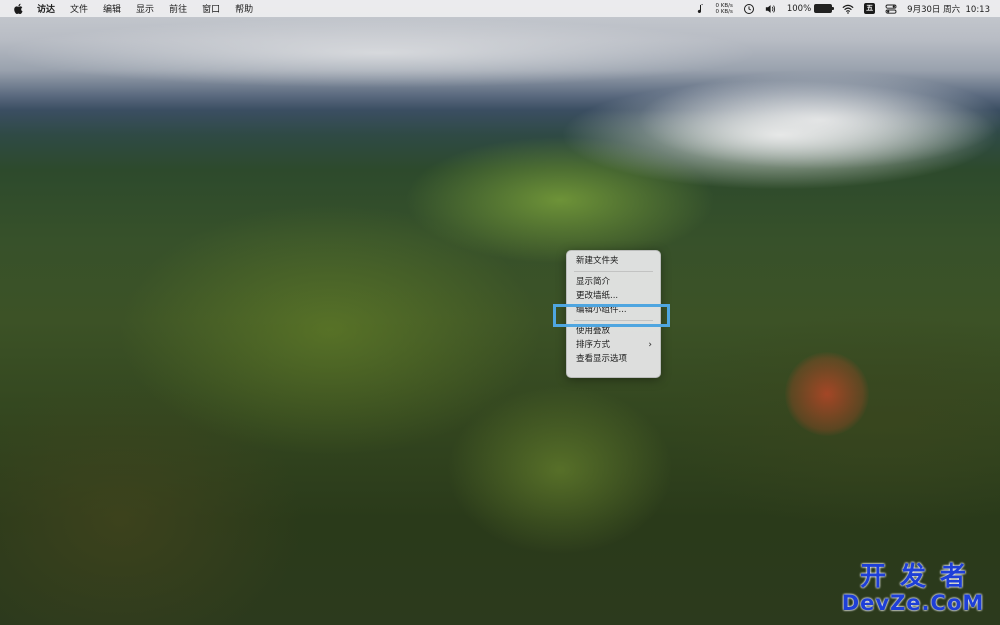 This screenshot has width=1000, height=625. What do you see at coordinates (145, 8) in the screenshot?
I see `menu-view: 显示` at bounding box center [145, 8].